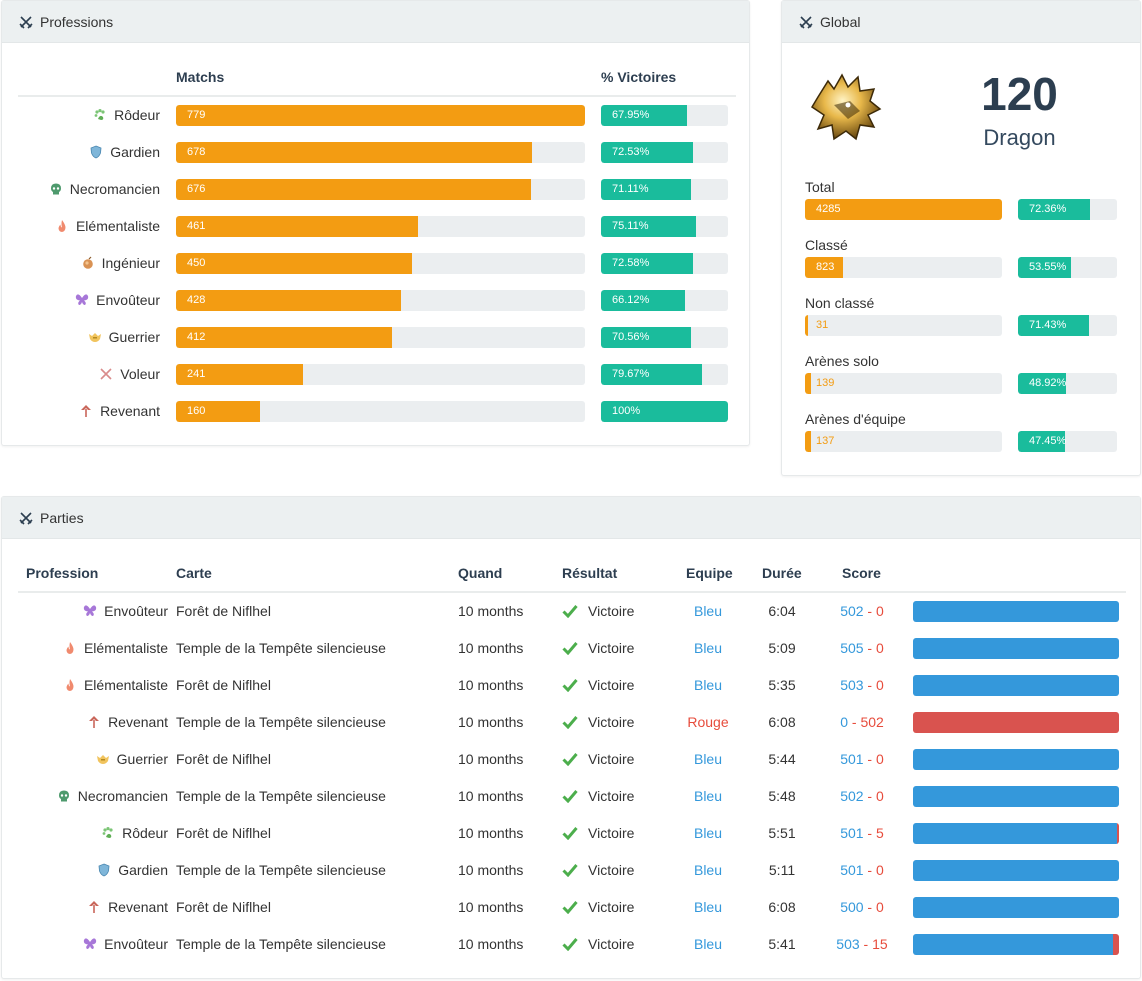 The image size is (1142, 981). What do you see at coordinates (143, 870) in the screenshot?
I see `row-profession-label: Gardien` at bounding box center [143, 870].